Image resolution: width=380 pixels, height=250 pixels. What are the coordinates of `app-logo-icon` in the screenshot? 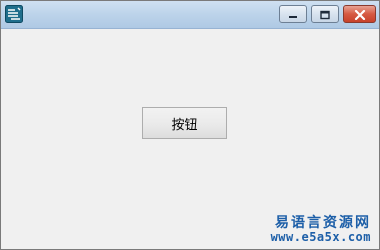 It's located at (14, 14).